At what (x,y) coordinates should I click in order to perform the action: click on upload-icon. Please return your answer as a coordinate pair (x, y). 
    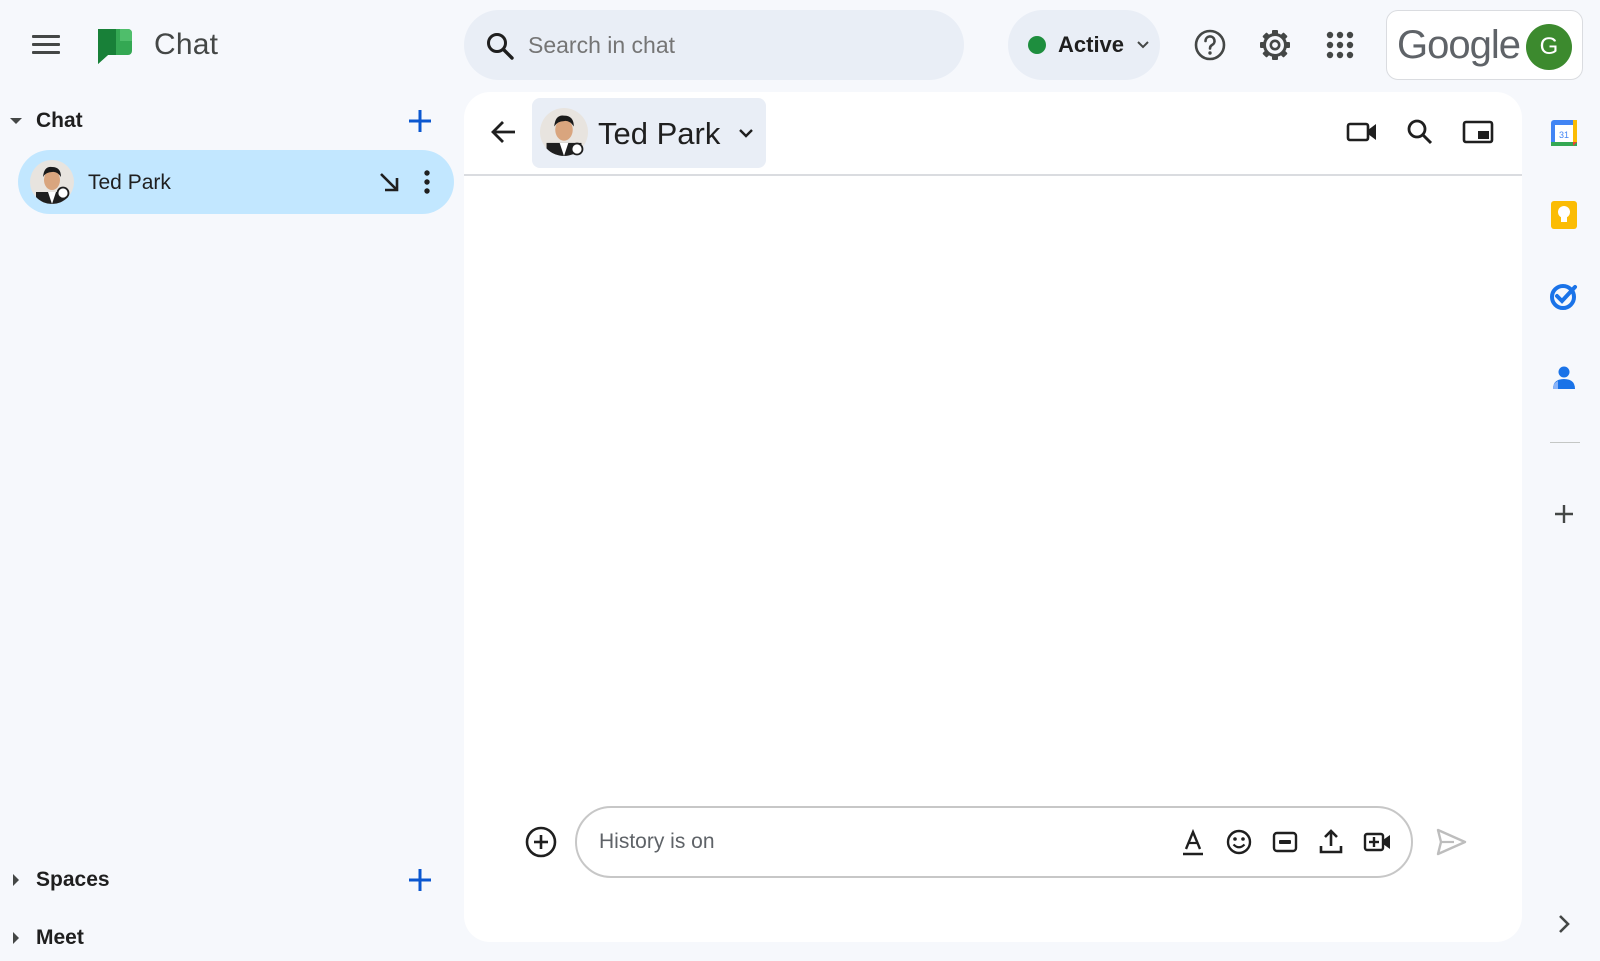
    Looking at the image, I should click on (1331, 842).